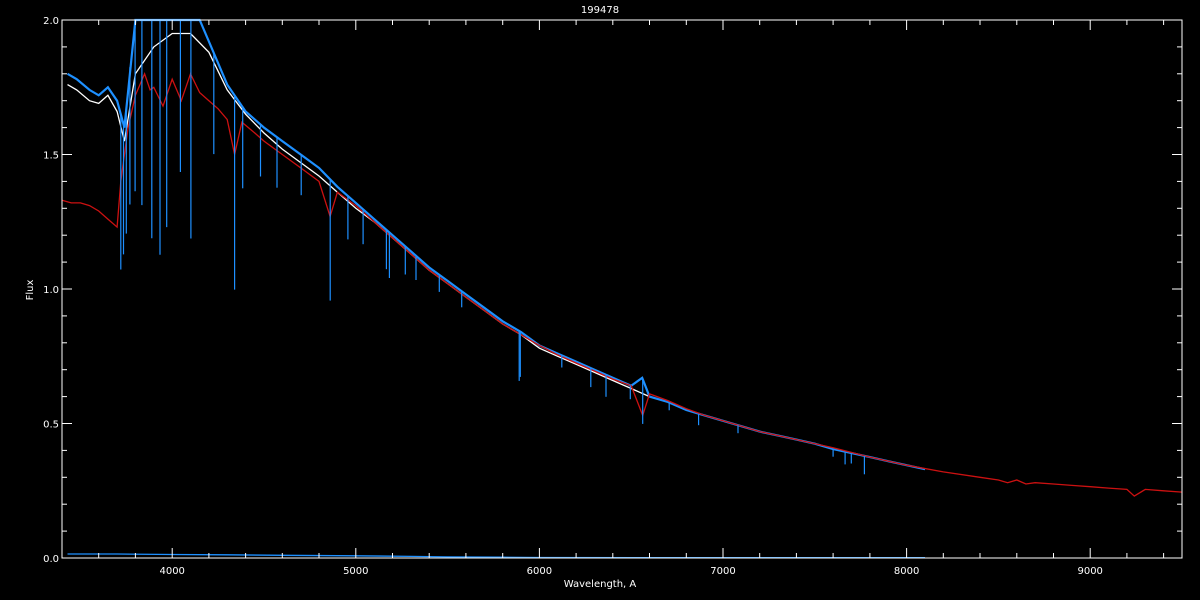 Image resolution: width=1200 pixels, height=600 pixels. I want to click on y-tick-label: 1.0, so click(51, 290).